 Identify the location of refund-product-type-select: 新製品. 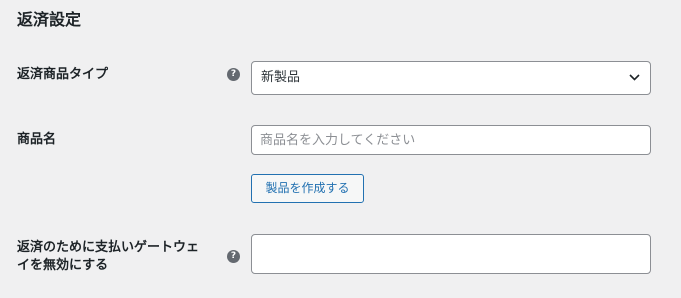
(451, 78).